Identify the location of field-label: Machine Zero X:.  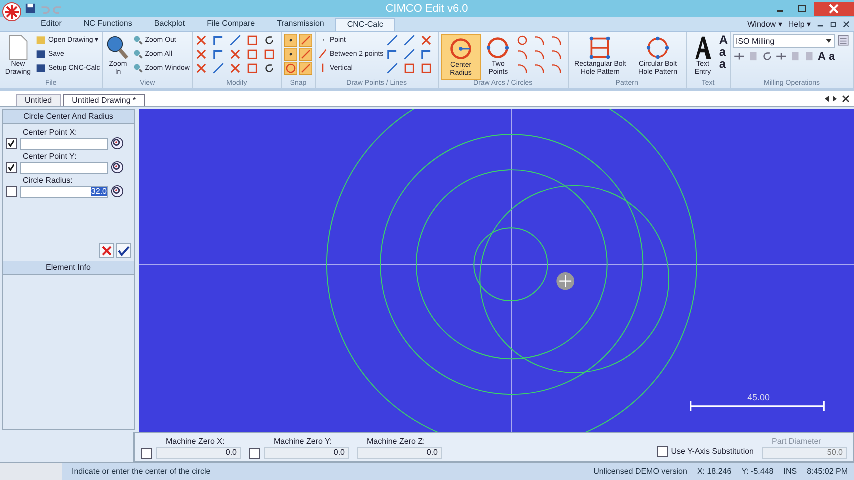
(195, 441).